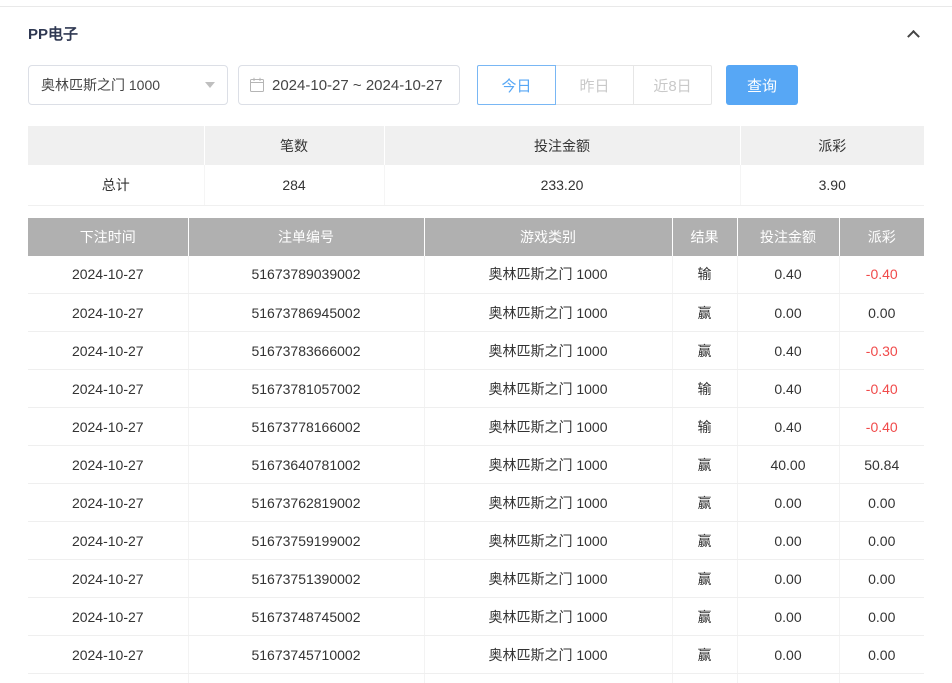 This screenshot has height=683, width=952. What do you see at coordinates (210, 85) in the screenshot?
I see `chevron-down-icon` at bounding box center [210, 85].